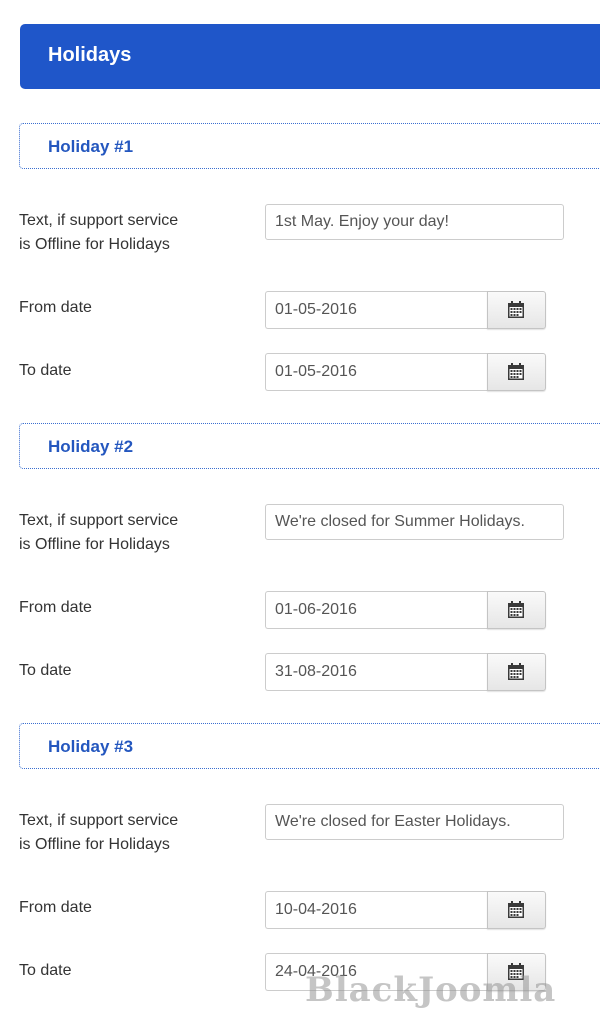 The image size is (600, 1012). I want to click on to-date-field: 31-08-2016, so click(405, 672).